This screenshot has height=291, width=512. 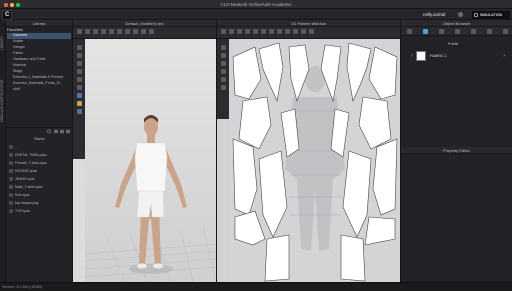 I want to click on library-folder: stuff, so click(x=39, y=90).